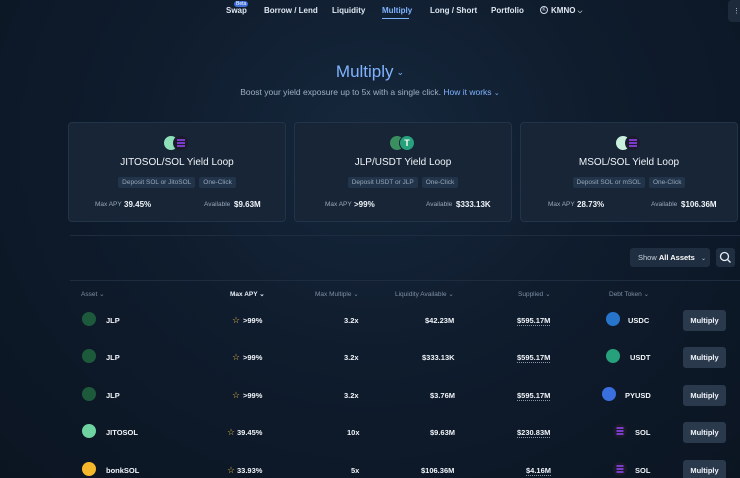 The height and width of the screenshot is (478, 740). Describe the element at coordinates (534, 294) in the screenshot. I see `header-supplied: Supplied ⌄` at that location.